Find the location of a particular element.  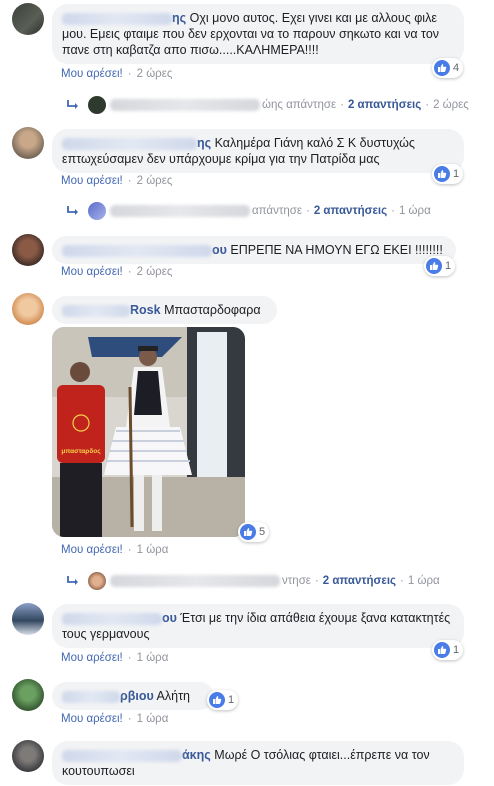

shirt-text: μπασταρδος is located at coordinates (81, 451).